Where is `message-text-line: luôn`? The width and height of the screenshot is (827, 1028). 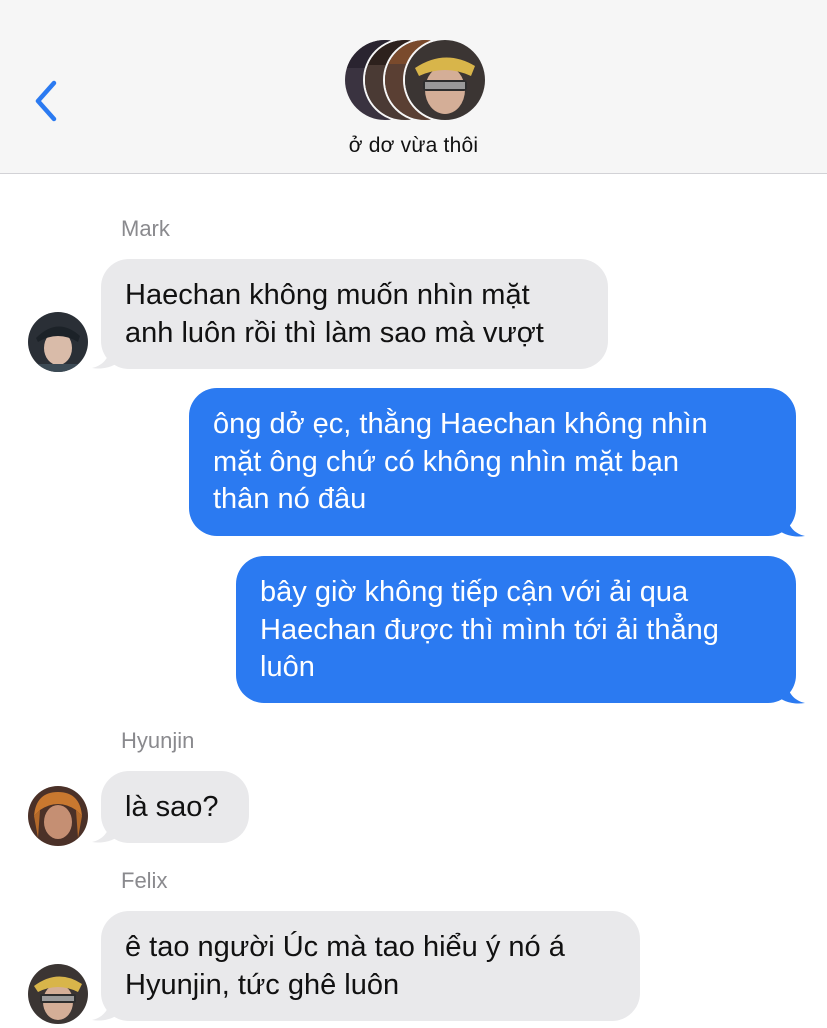 message-text-line: luôn is located at coordinates (287, 667).